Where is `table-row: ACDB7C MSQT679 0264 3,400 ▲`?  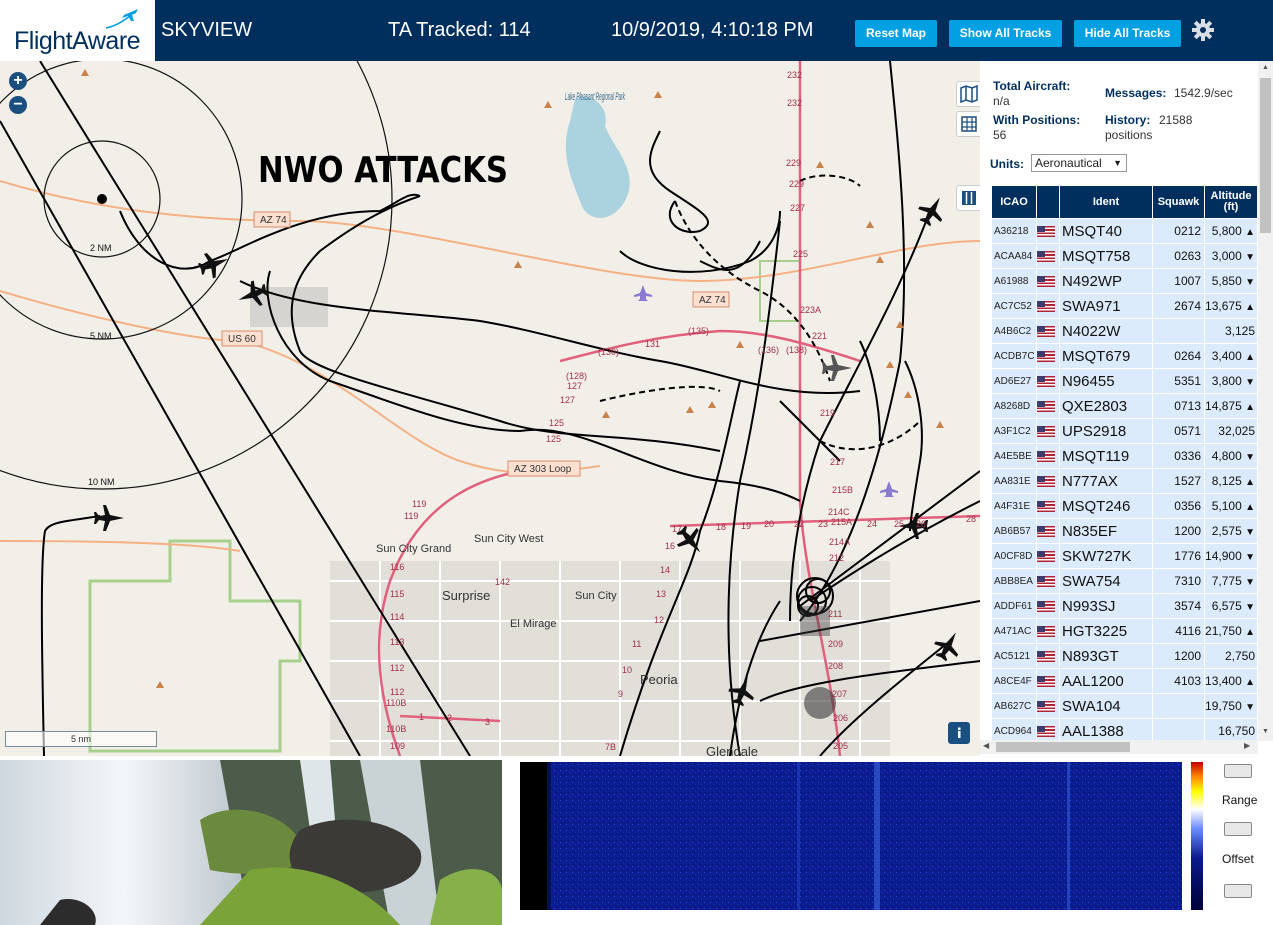
table-row: ACDB7C MSQT679 0264 3,400 ▲ is located at coordinates (1124, 356).